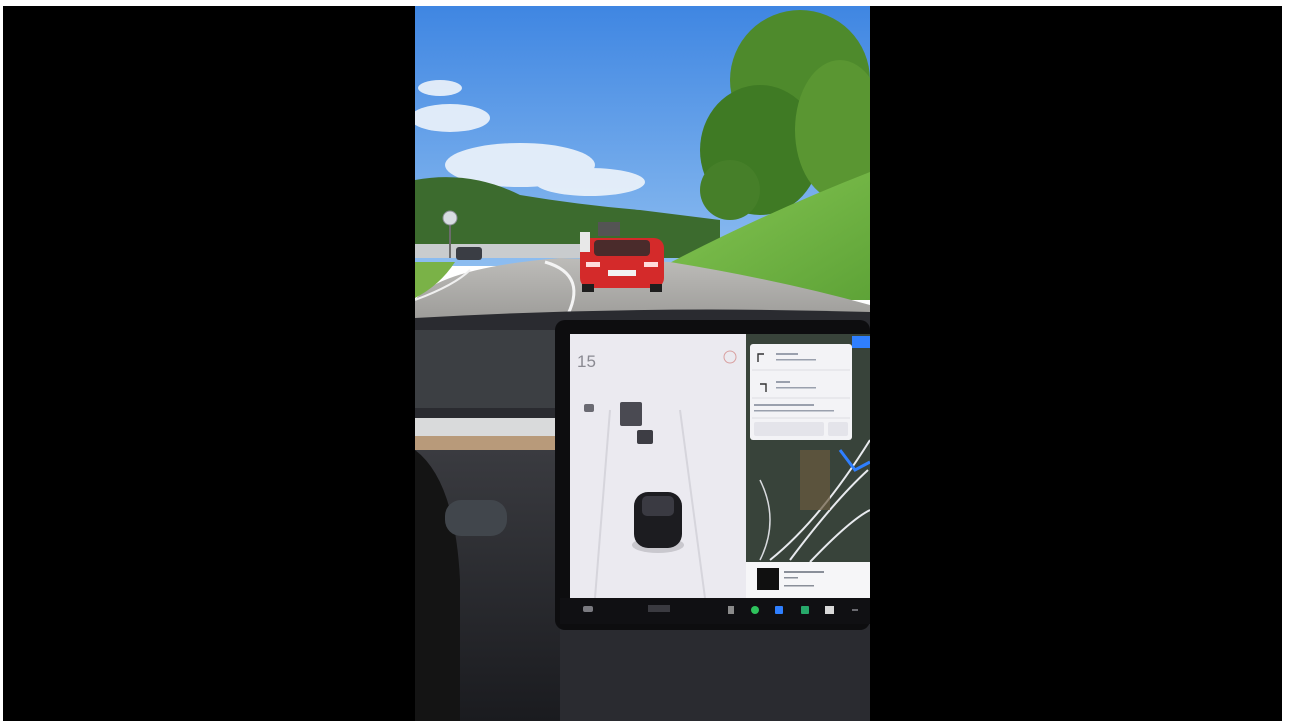 The image size is (1290, 721). Describe the element at coordinates (659, 608) in the screenshot. I see `climate-readout` at that location.